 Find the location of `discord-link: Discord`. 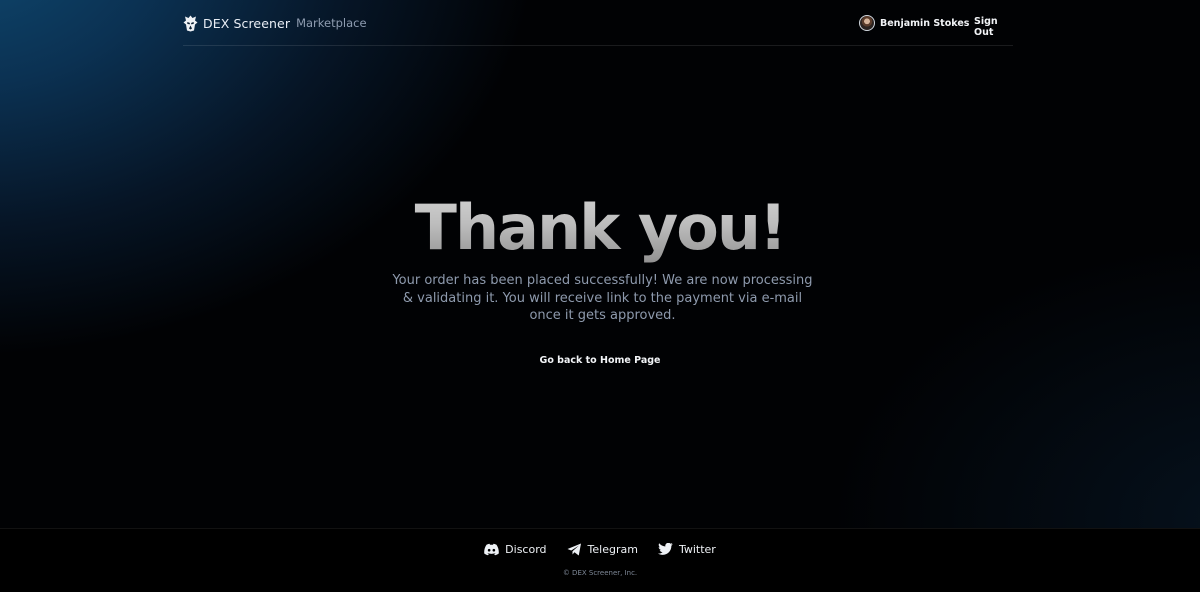

discord-link: Discord is located at coordinates (515, 549).